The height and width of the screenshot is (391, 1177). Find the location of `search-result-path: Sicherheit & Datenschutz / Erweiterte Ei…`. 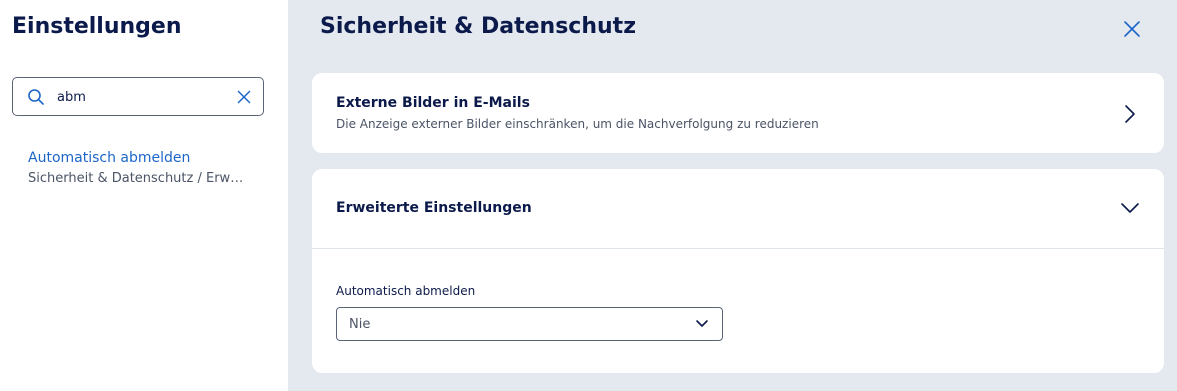

search-result-path: Sicherheit & Datenschutz / Erweiterte Ei… is located at coordinates (137, 178).